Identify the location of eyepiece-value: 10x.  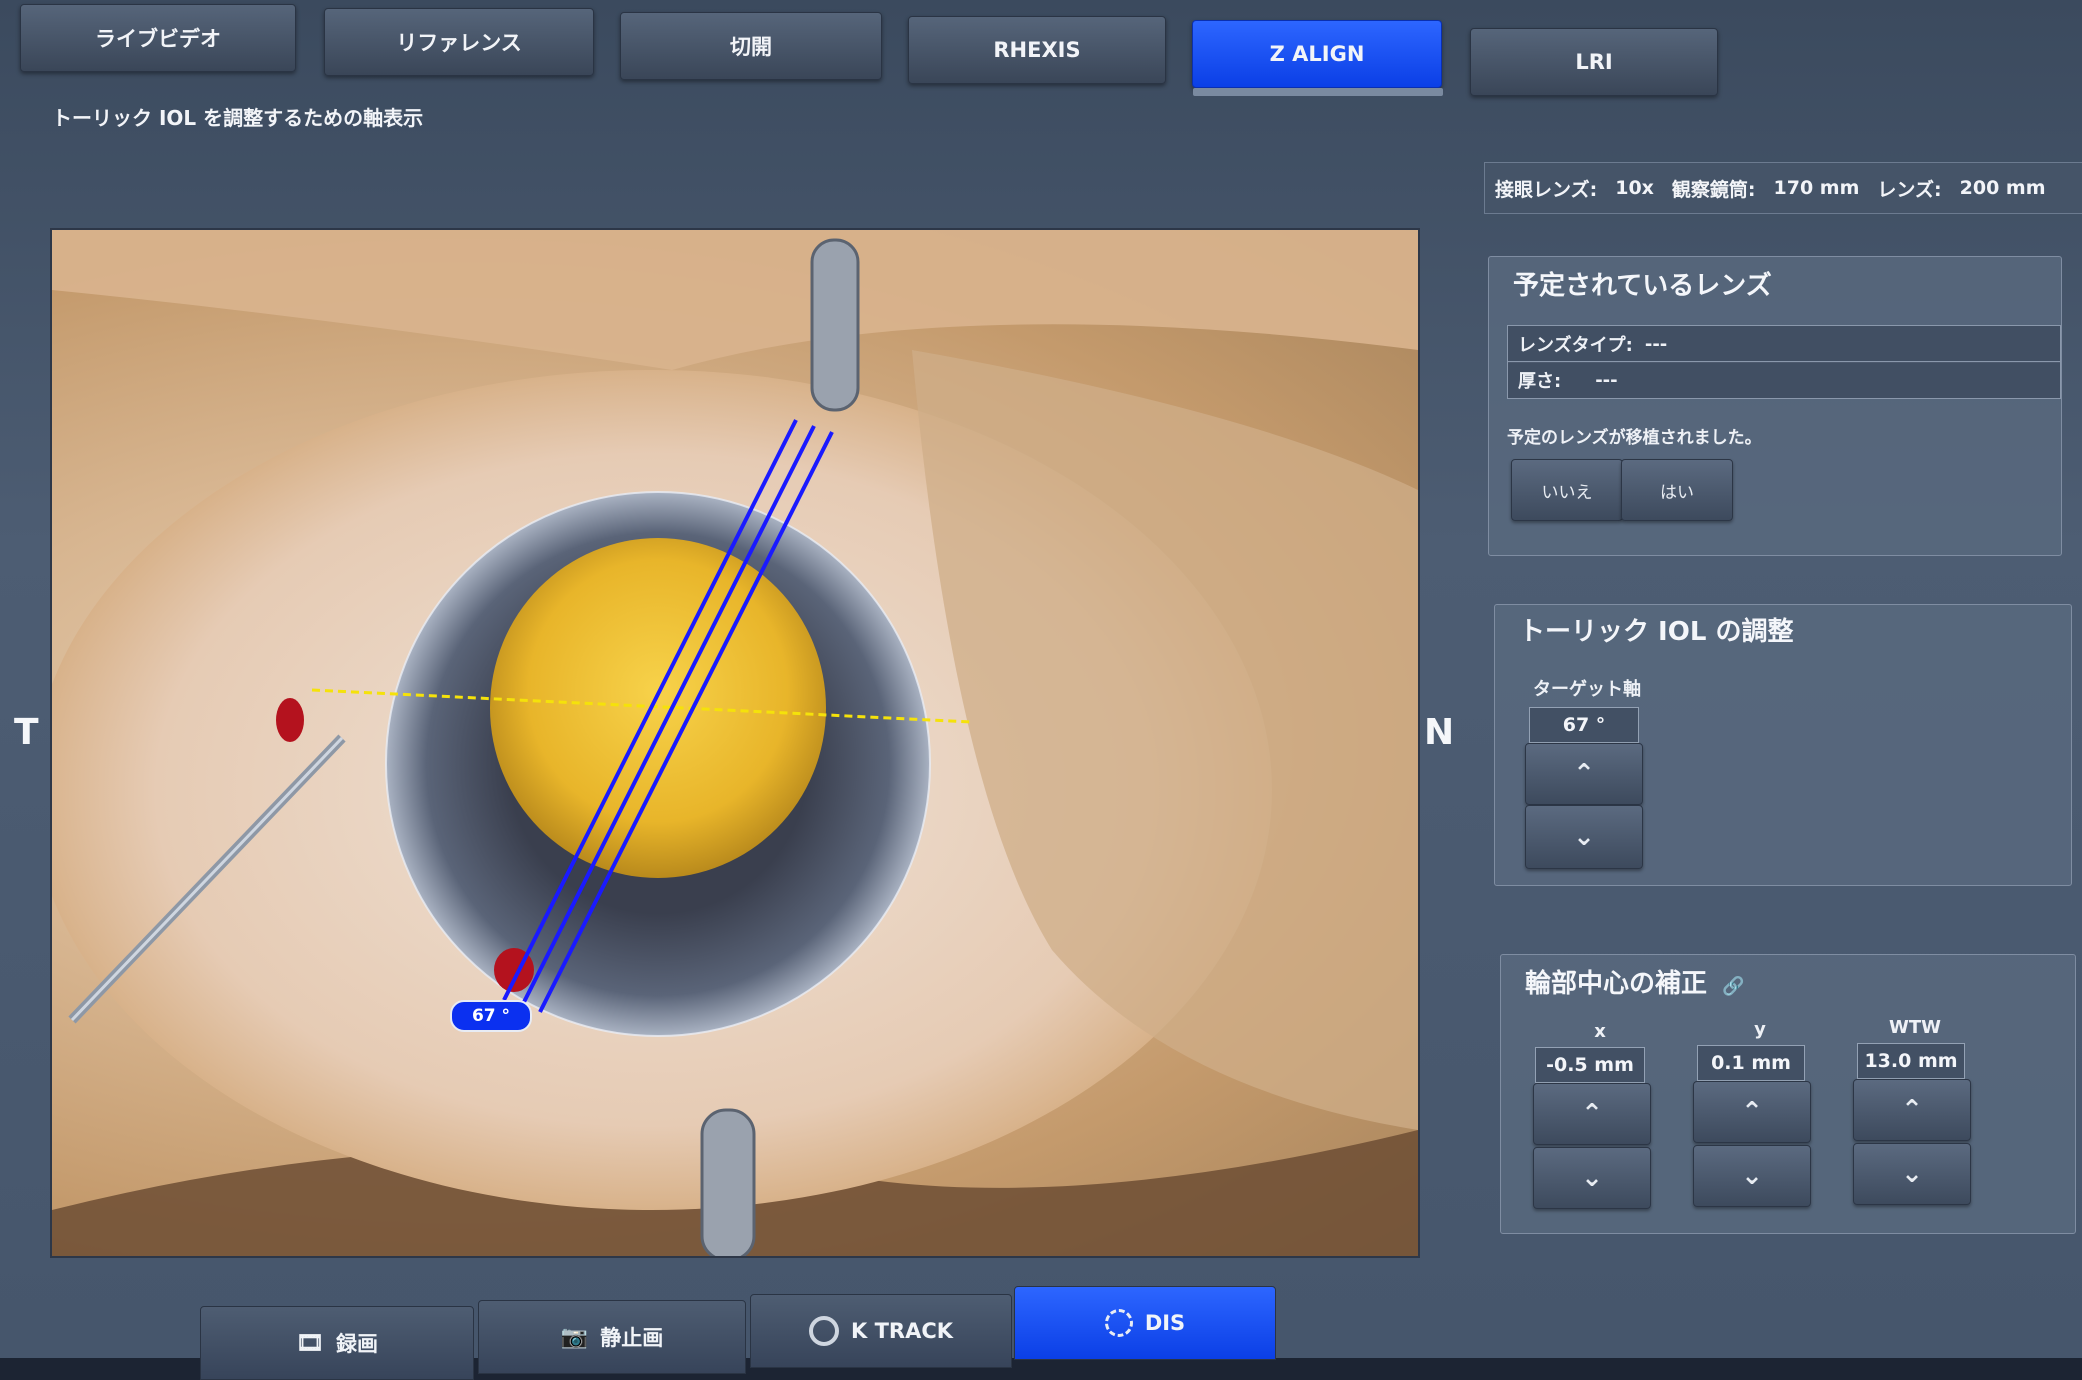
(1634, 188).